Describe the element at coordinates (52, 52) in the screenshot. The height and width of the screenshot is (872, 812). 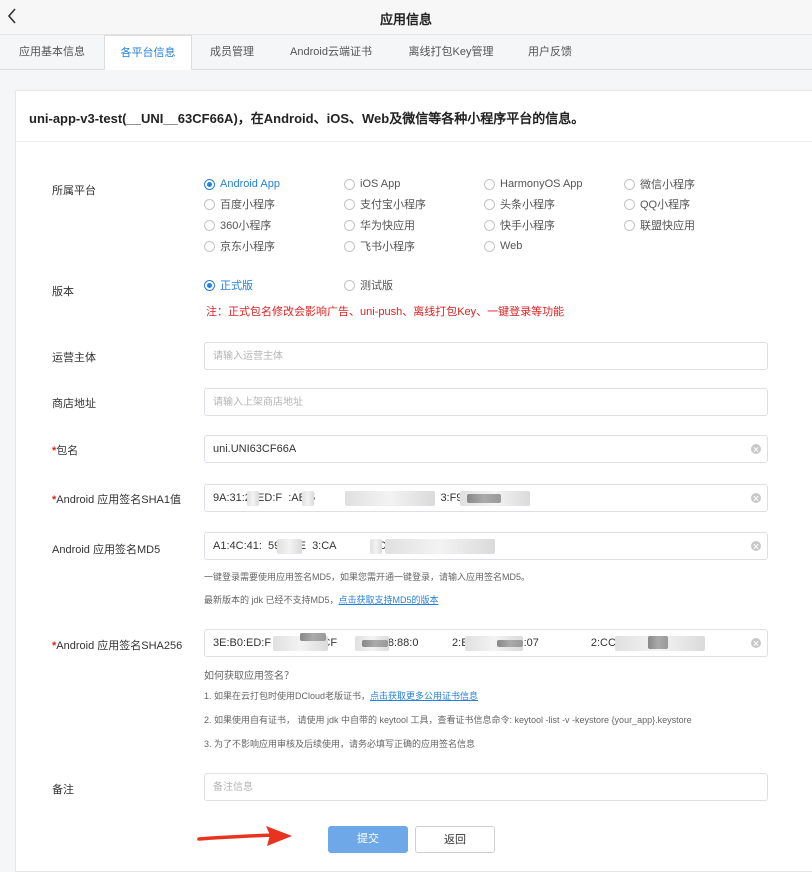
I see `tab-basic-info: 应用基本信息` at that location.